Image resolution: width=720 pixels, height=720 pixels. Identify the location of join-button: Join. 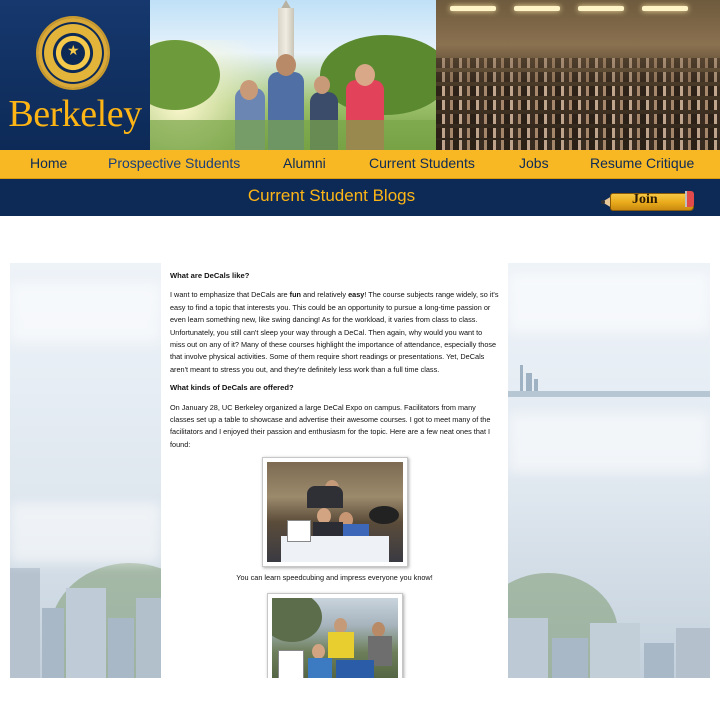
(647, 202).